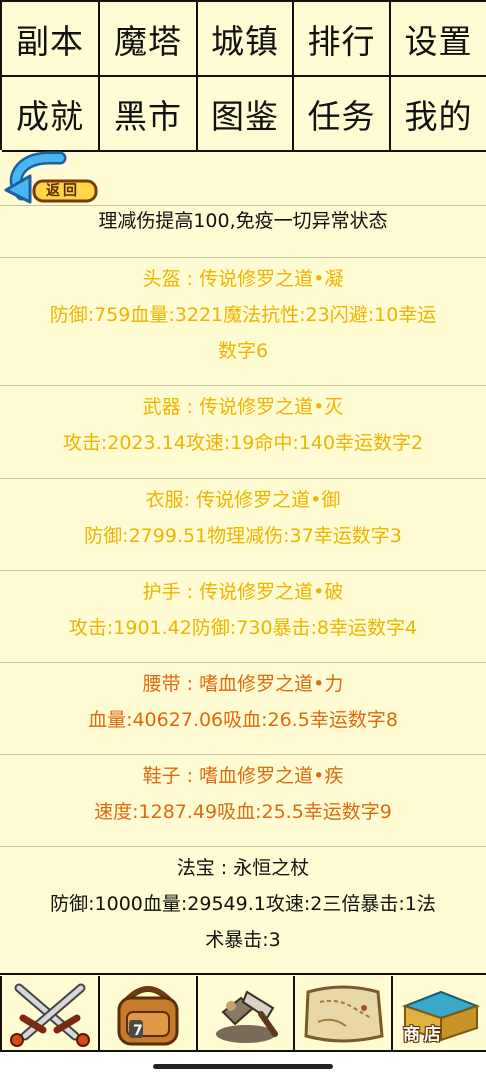 Image resolution: width=486 pixels, height=1080 pixels. I want to click on nav-ranking: 排行, so click(342, 39).